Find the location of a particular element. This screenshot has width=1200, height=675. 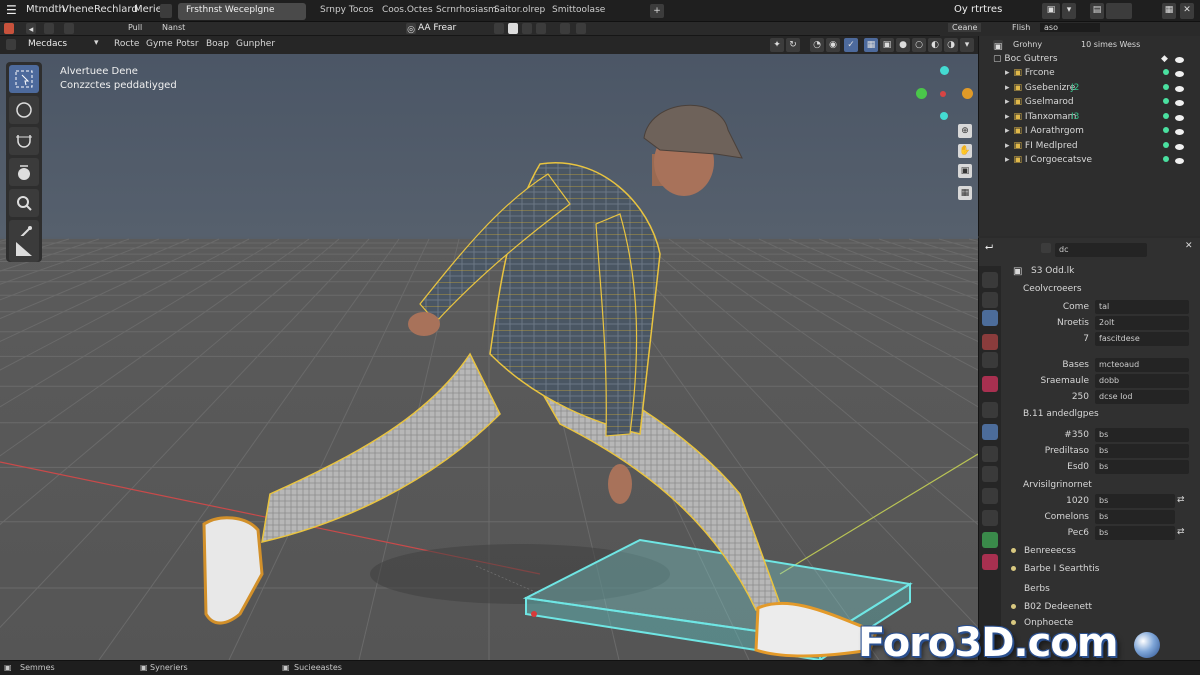

gizmo-x-dot-icon is located at coordinates (967, 93).